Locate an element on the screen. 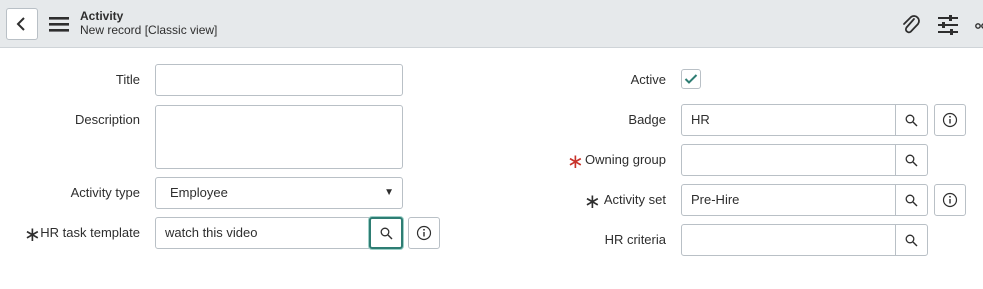 The height and width of the screenshot is (289, 983). hr-criteria-lookup-button is located at coordinates (911, 240).